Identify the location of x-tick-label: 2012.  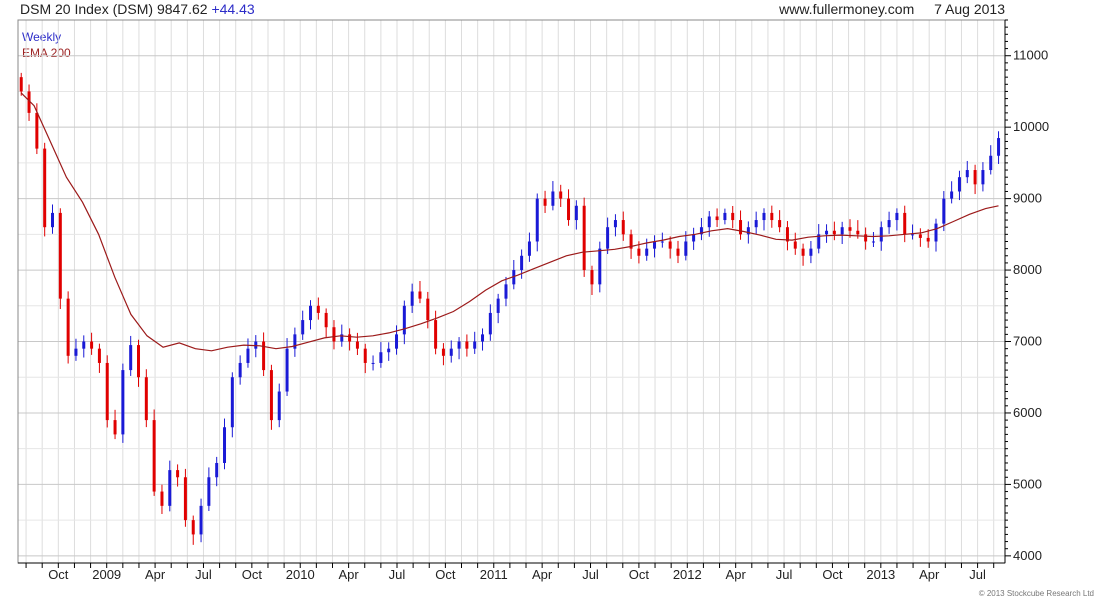
(687, 574).